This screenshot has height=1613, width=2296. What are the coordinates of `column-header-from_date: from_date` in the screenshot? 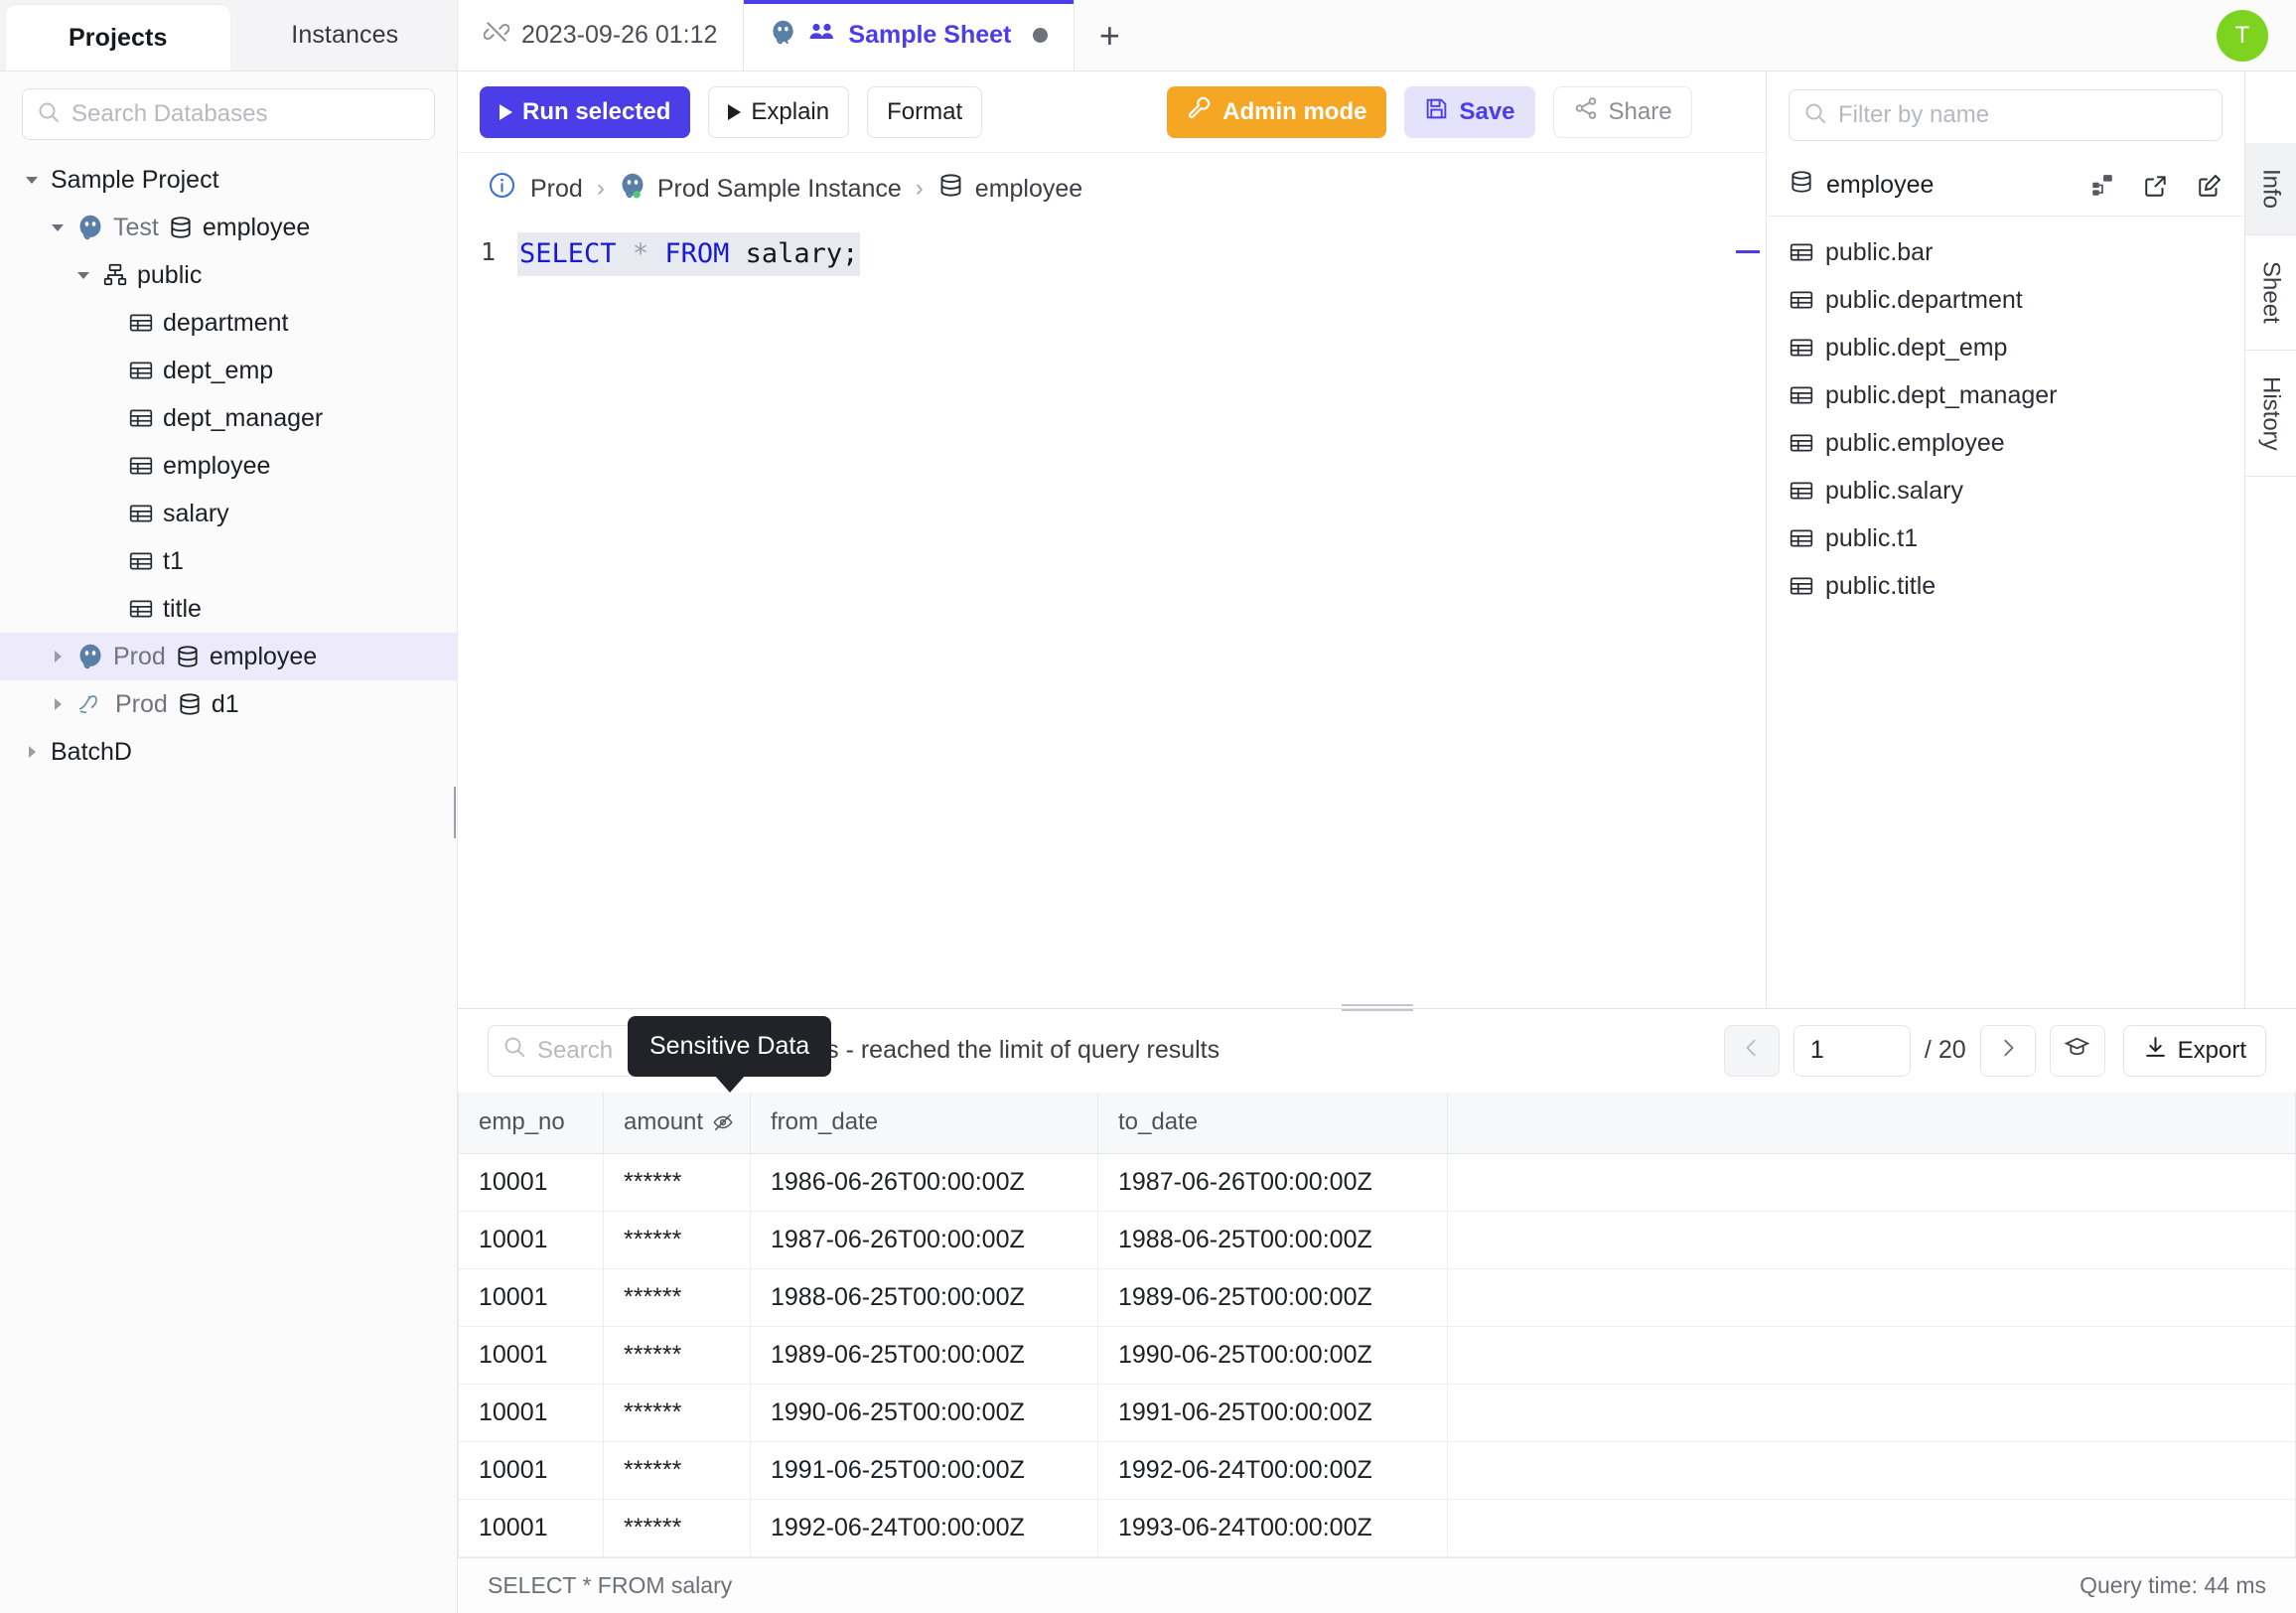 It's located at (924, 1123).